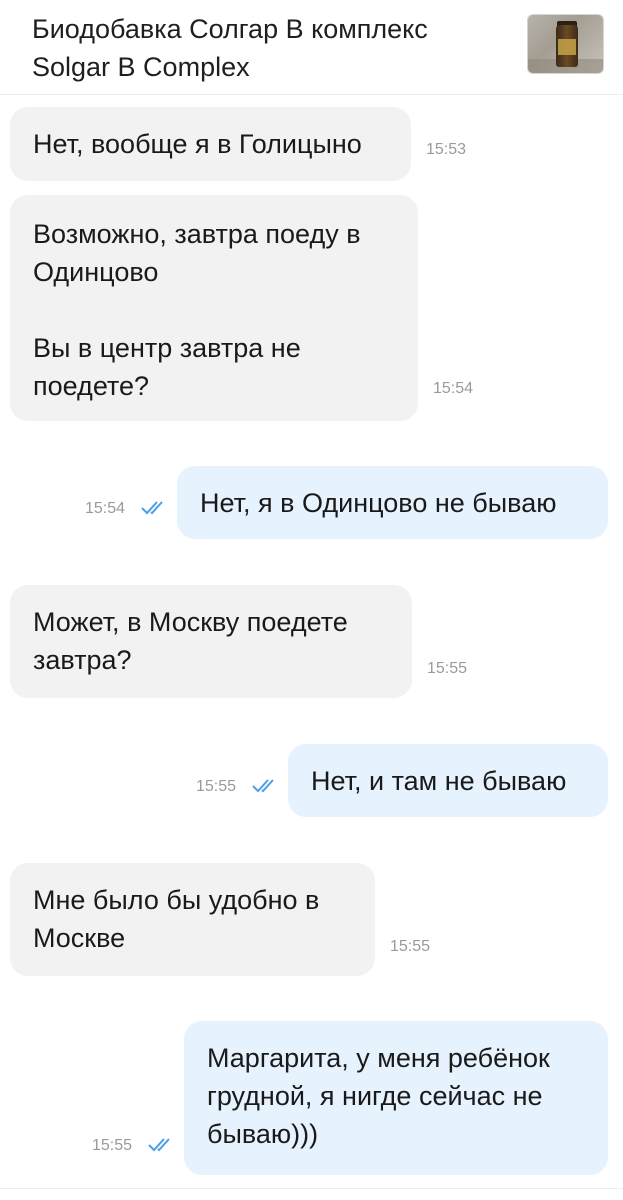 The height and width of the screenshot is (1200, 623). I want to click on message-bubble-incoming: Мне было бы удобно в Москве 15:55, so click(220, 919).